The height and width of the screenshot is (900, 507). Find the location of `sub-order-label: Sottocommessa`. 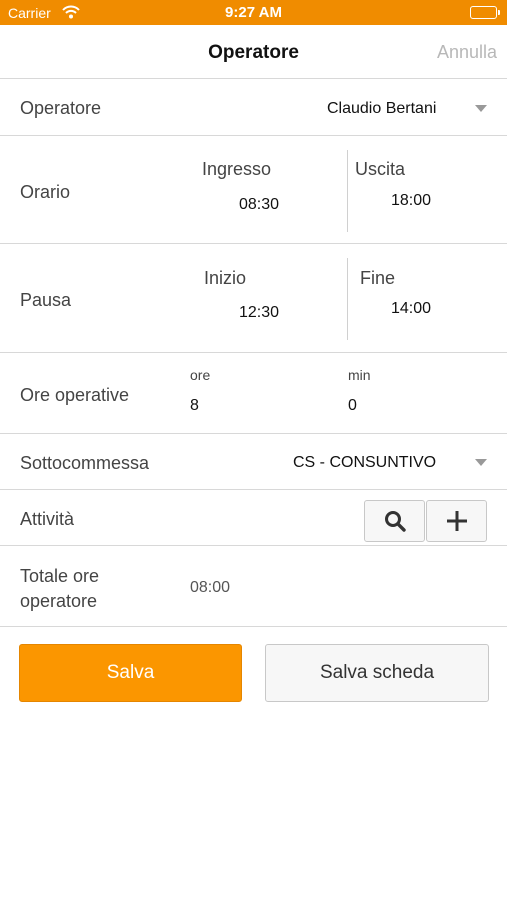

sub-order-label: Sottocommessa is located at coordinates (85, 463).